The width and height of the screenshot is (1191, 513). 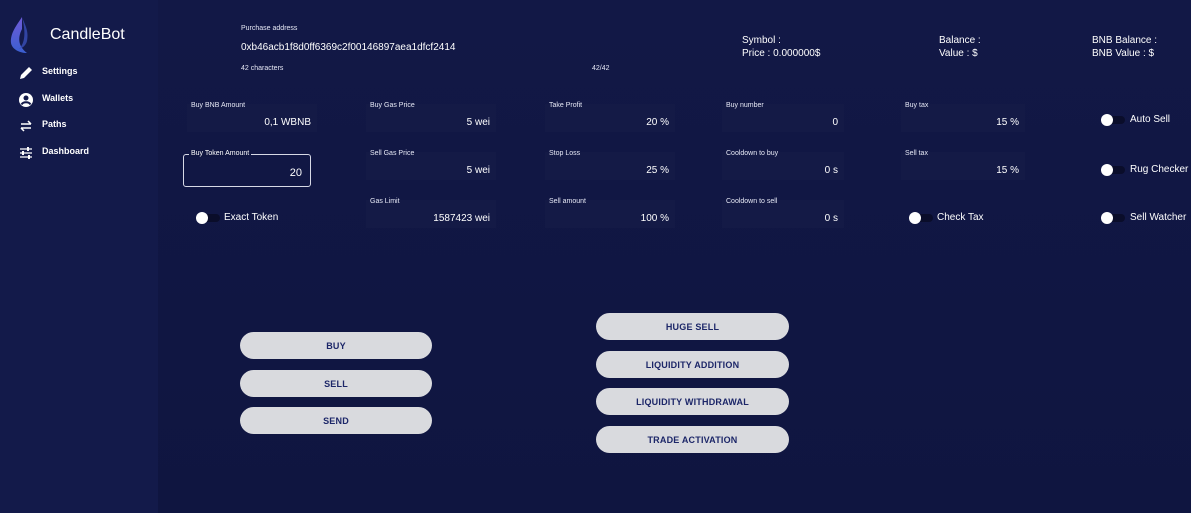 I want to click on bnb-value-label: BNB Value : $, so click(x=1123, y=53).